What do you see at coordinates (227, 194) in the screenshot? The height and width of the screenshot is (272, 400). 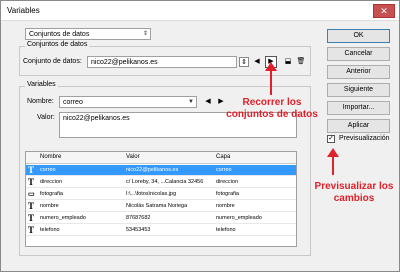 I see `cell-layer: fotografia` at bounding box center [227, 194].